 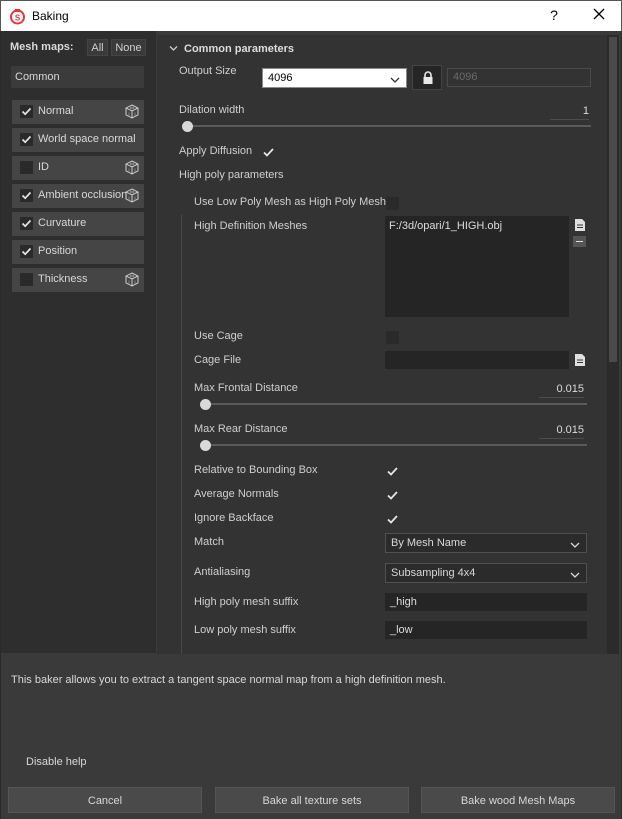 I want to click on average-normals-checkbox, so click(x=392, y=495).